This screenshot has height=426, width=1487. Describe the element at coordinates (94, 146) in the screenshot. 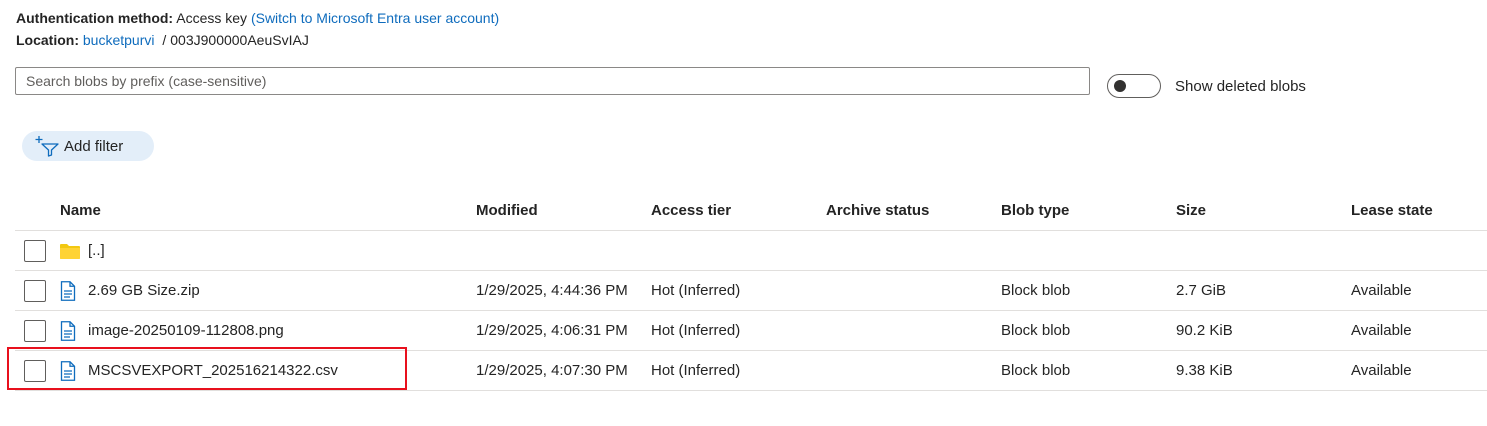

I see `add-filter-label: Add filter` at that location.